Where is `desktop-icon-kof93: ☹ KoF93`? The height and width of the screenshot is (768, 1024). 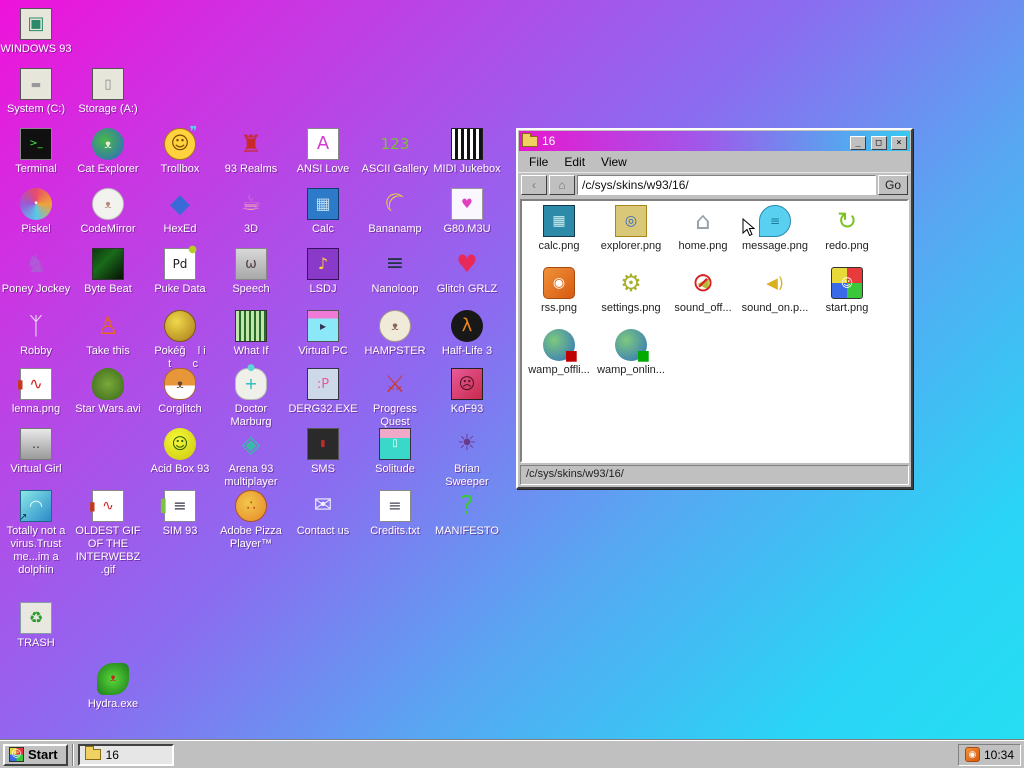 desktop-icon-kof93: ☹ KoF93 is located at coordinates (467, 392).